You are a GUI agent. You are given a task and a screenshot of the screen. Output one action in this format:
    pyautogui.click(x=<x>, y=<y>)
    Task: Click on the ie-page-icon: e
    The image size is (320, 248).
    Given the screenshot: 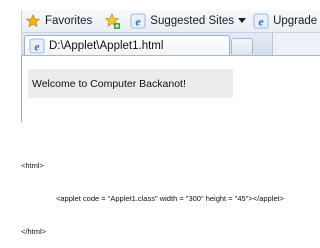 What is the action you would take?
    pyautogui.click(x=37, y=46)
    